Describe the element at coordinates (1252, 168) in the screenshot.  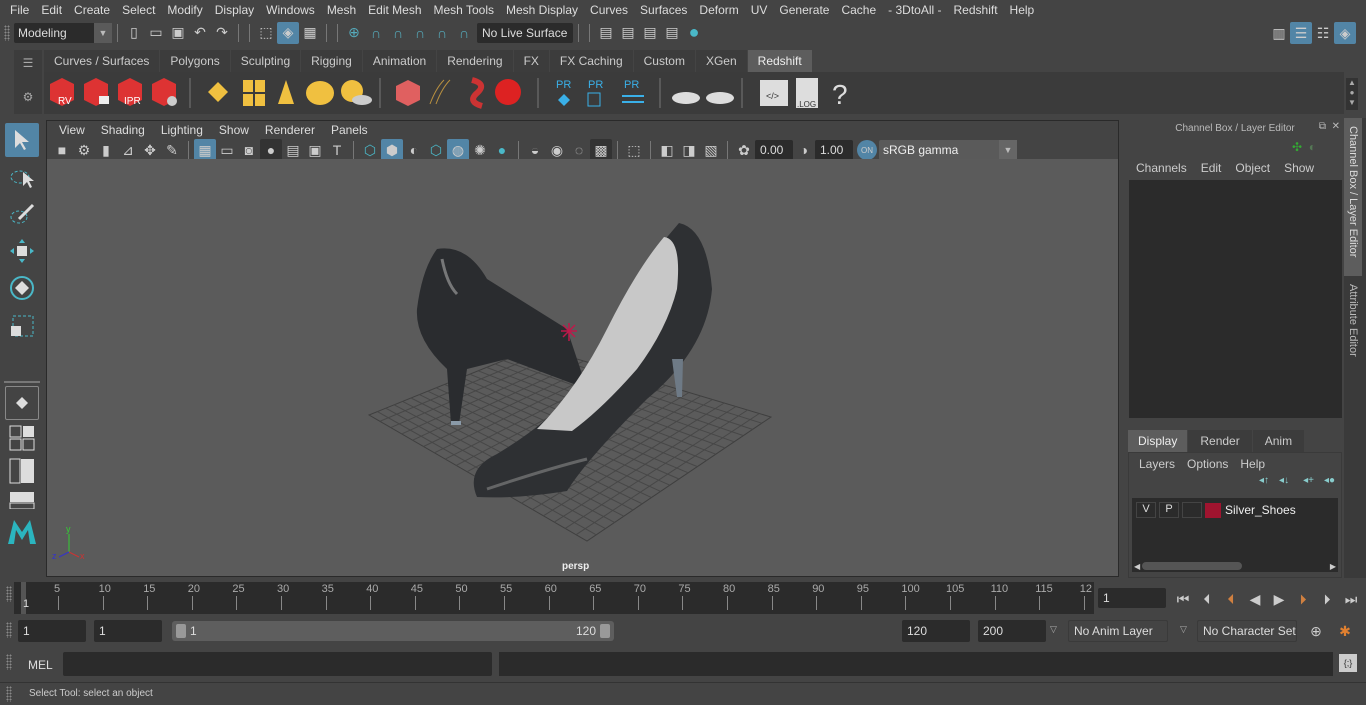
I see `cb-menu-object: Object` at that location.